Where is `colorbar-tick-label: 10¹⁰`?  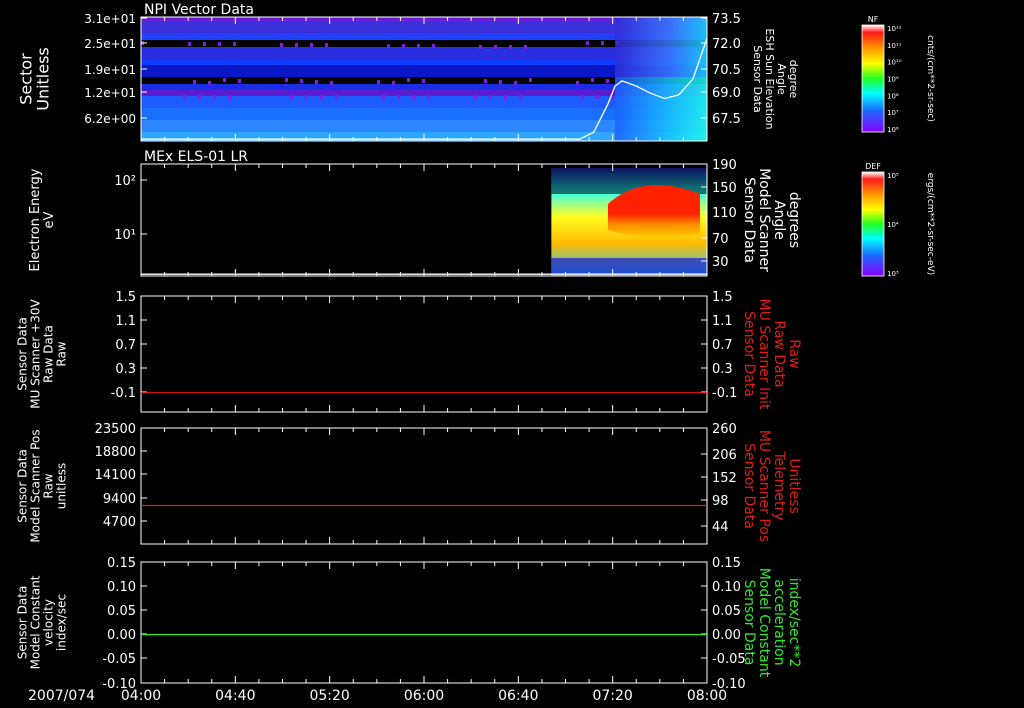
colorbar-tick-label: 10¹⁰ is located at coordinates (894, 63).